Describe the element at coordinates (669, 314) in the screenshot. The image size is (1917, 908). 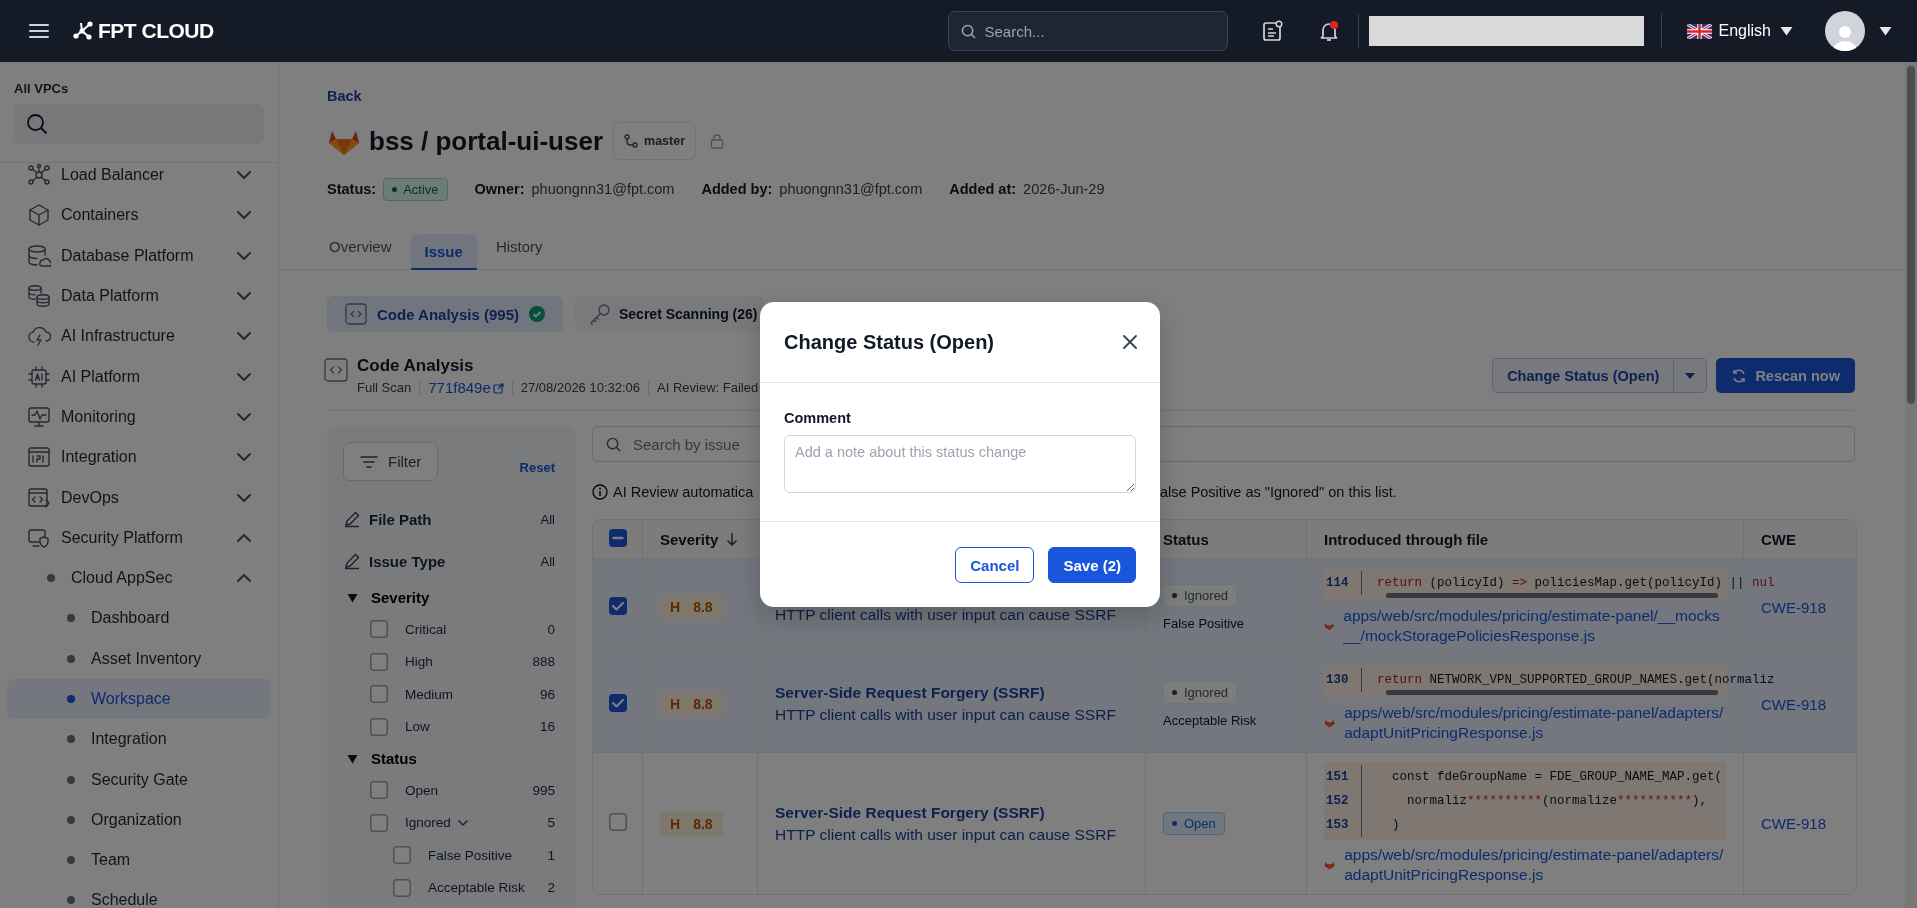
I see `scan-tab: Secret Scanning (26)` at that location.